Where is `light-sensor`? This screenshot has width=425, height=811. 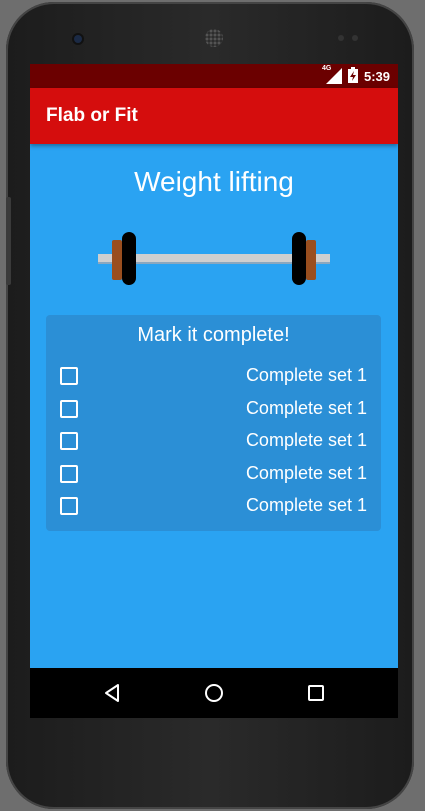
light-sensor is located at coordinates (355, 38).